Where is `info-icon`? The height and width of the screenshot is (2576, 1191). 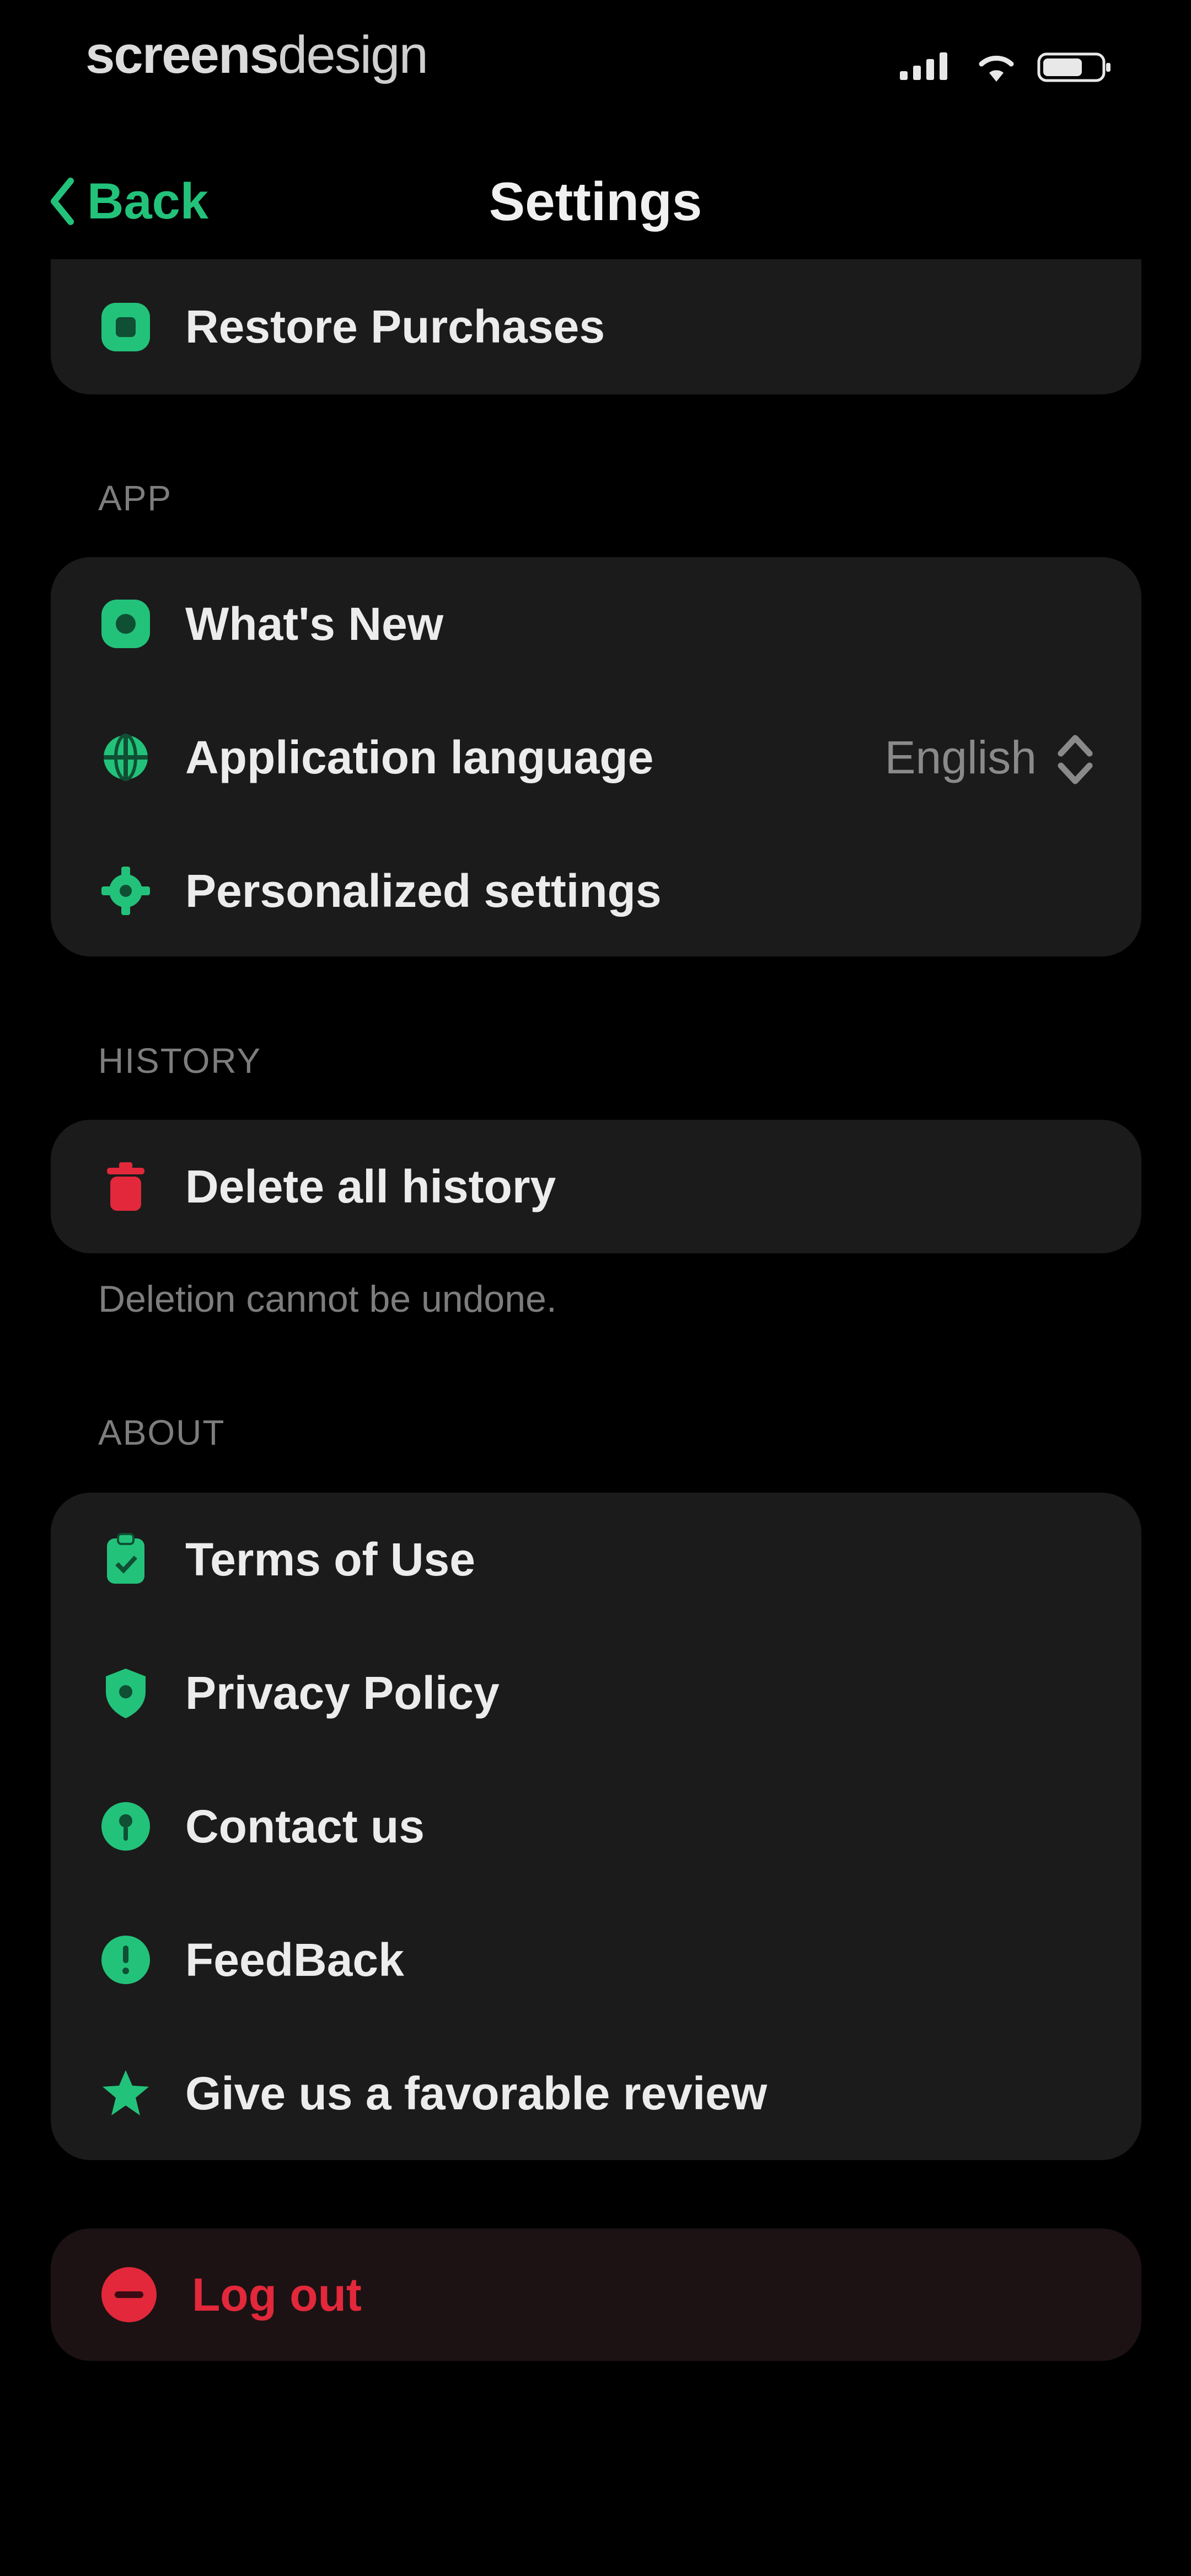 info-icon is located at coordinates (125, 1959).